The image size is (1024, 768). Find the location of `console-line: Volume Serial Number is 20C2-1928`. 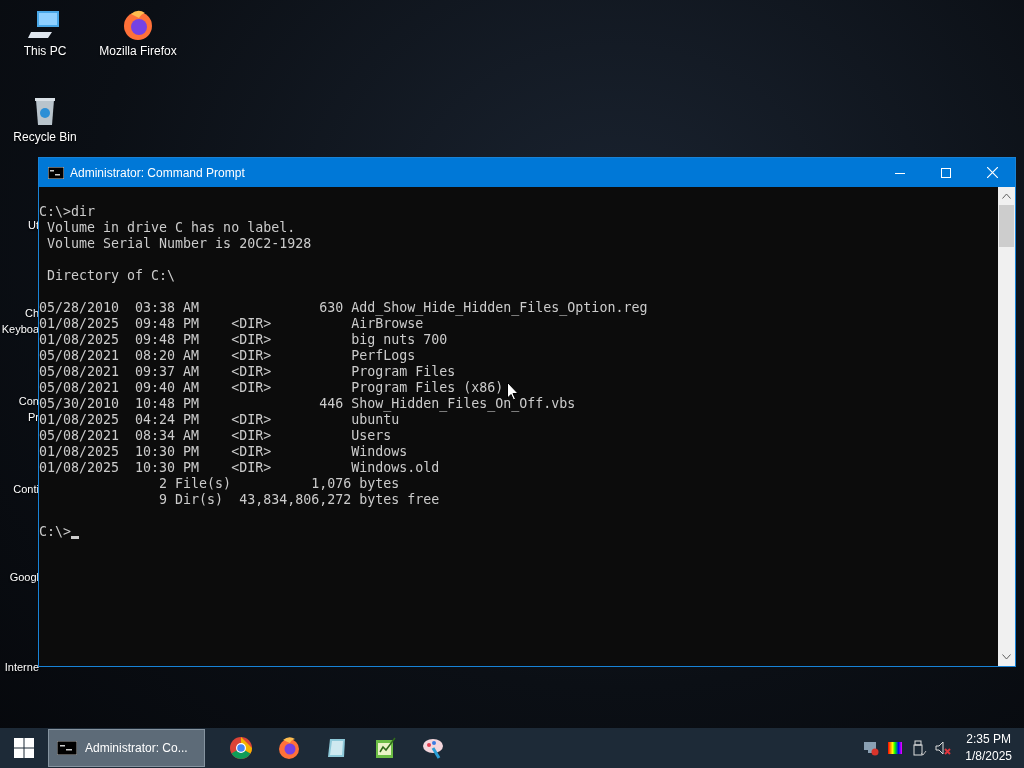

console-line: Volume Serial Number is 20C2-1928 is located at coordinates (179, 244).